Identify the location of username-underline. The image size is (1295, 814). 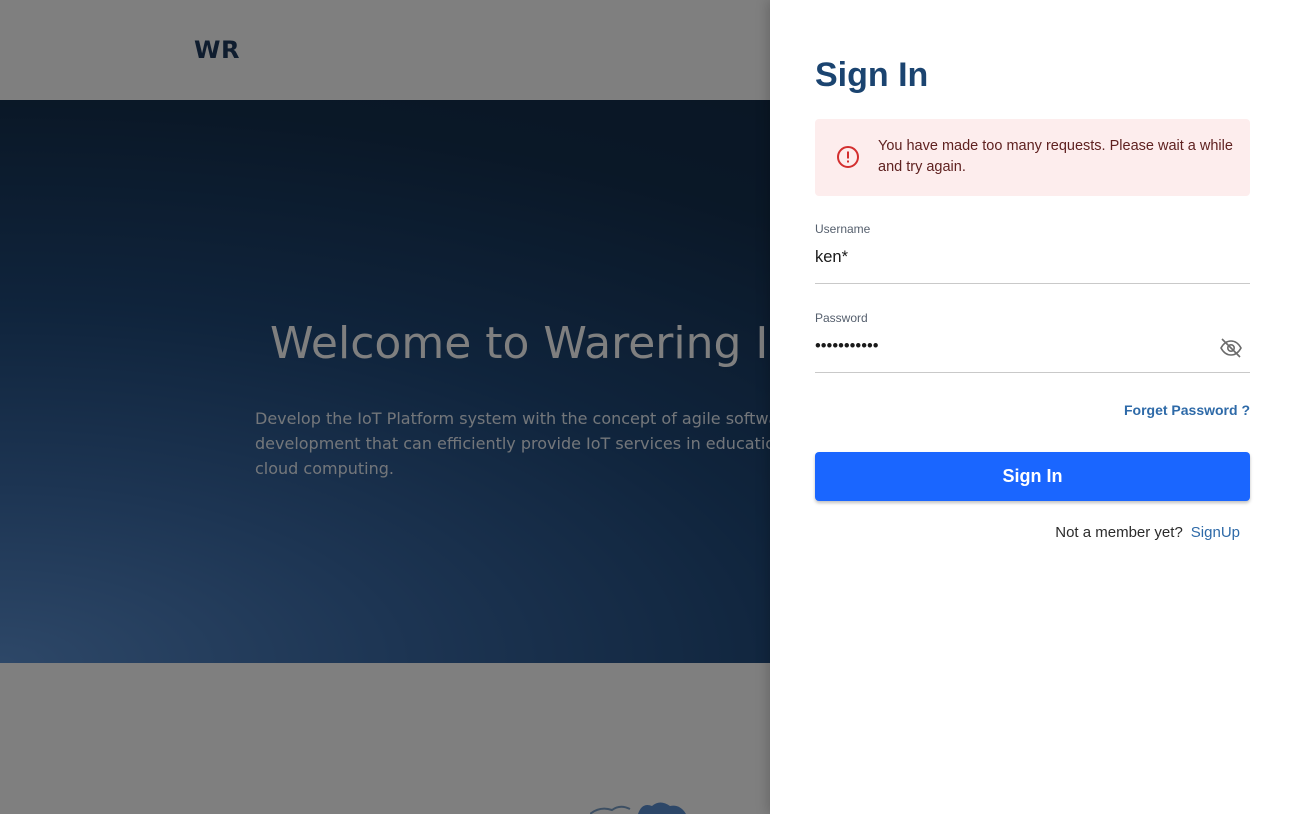
(1032, 283).